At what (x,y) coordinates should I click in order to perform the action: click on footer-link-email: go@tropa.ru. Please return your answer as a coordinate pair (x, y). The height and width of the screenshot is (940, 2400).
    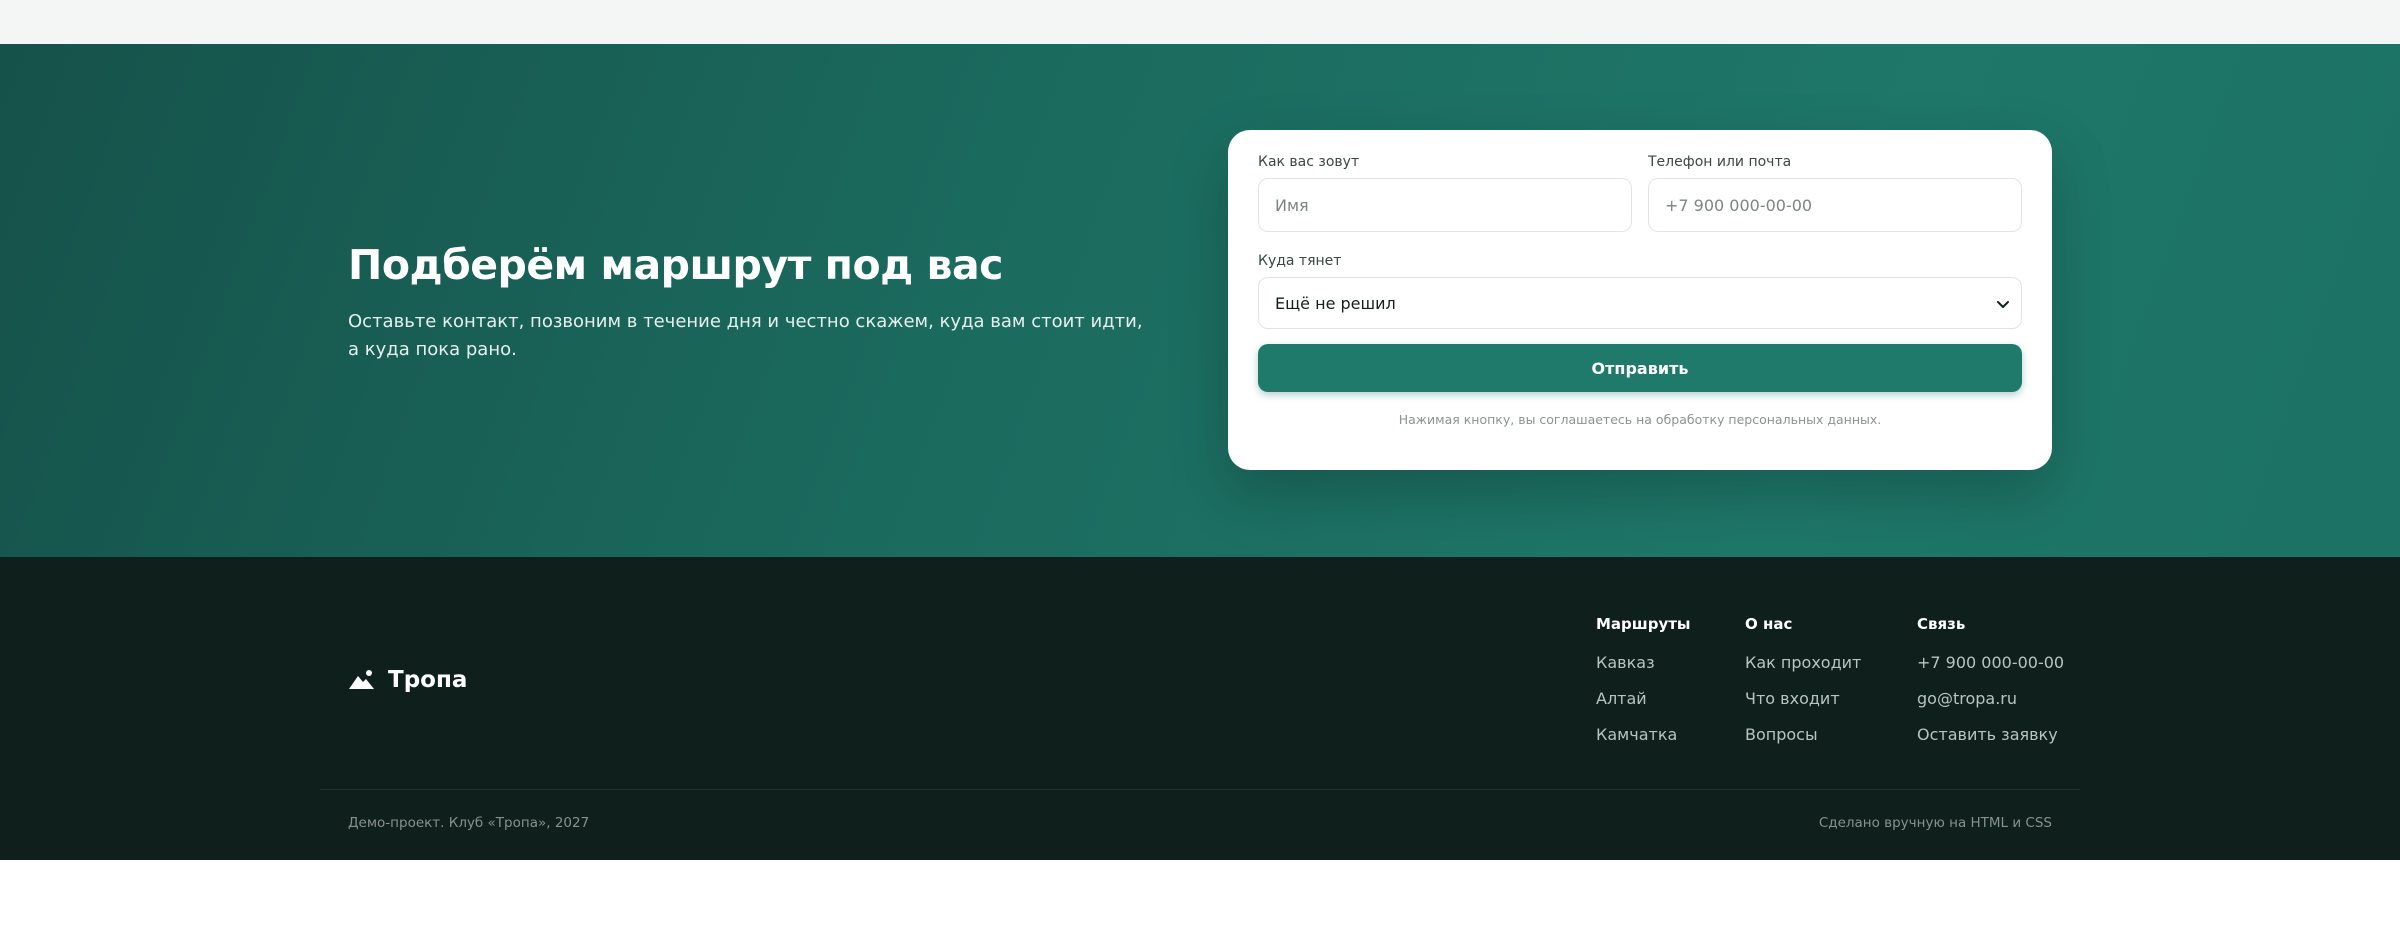
    Looking at the image, I should click on (1990, 699).